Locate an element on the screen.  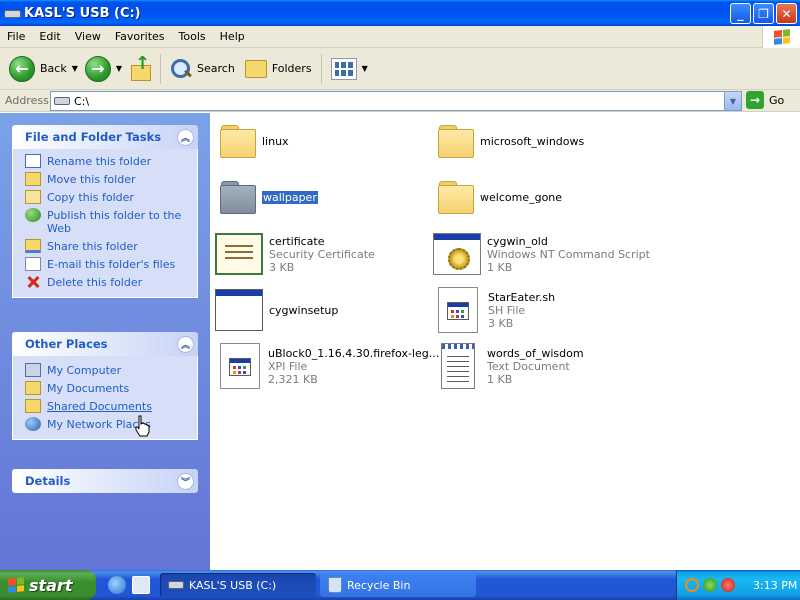
file-item-microsoft-windows: microsoft_windows is located at coordinates (511, 141).